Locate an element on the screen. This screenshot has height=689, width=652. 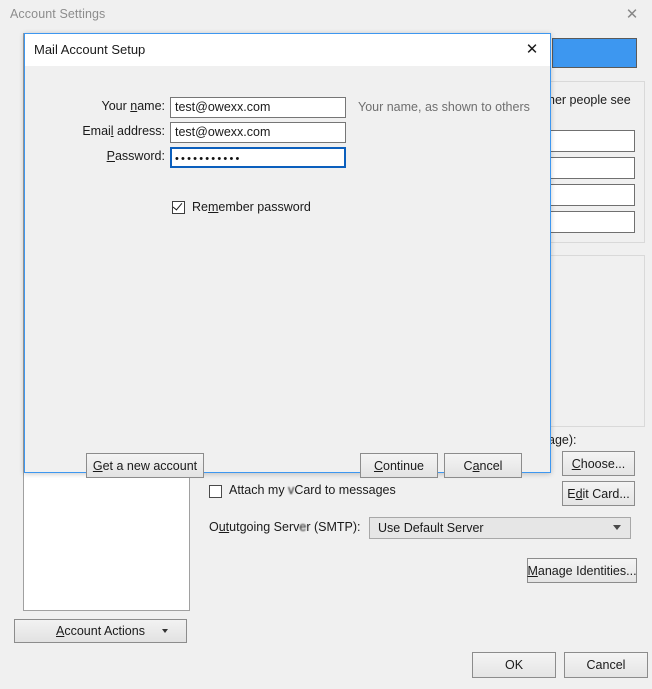
continue-button-label: Continue is located at coordinates (399, 465).